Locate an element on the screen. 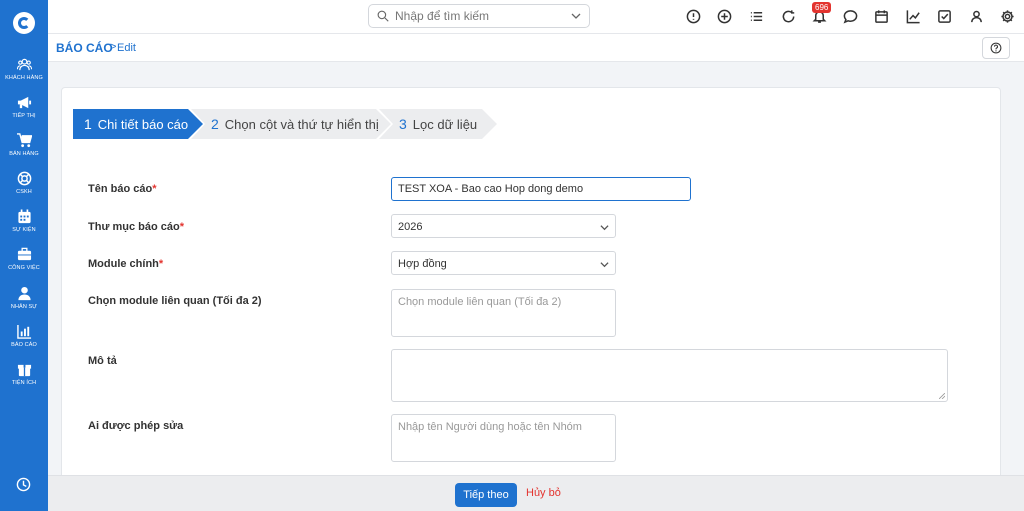  form-footer: Tiếp theo Hủy bỏ is located at coordinates (536, 493).